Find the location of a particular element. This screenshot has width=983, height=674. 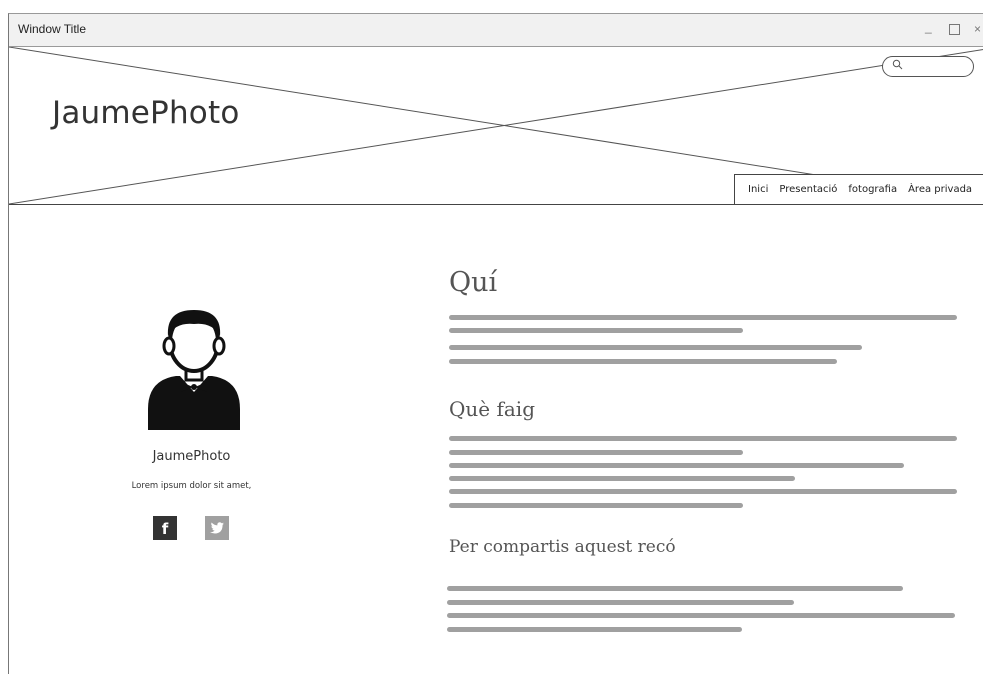

search-box is located at coordinates (928, 66).